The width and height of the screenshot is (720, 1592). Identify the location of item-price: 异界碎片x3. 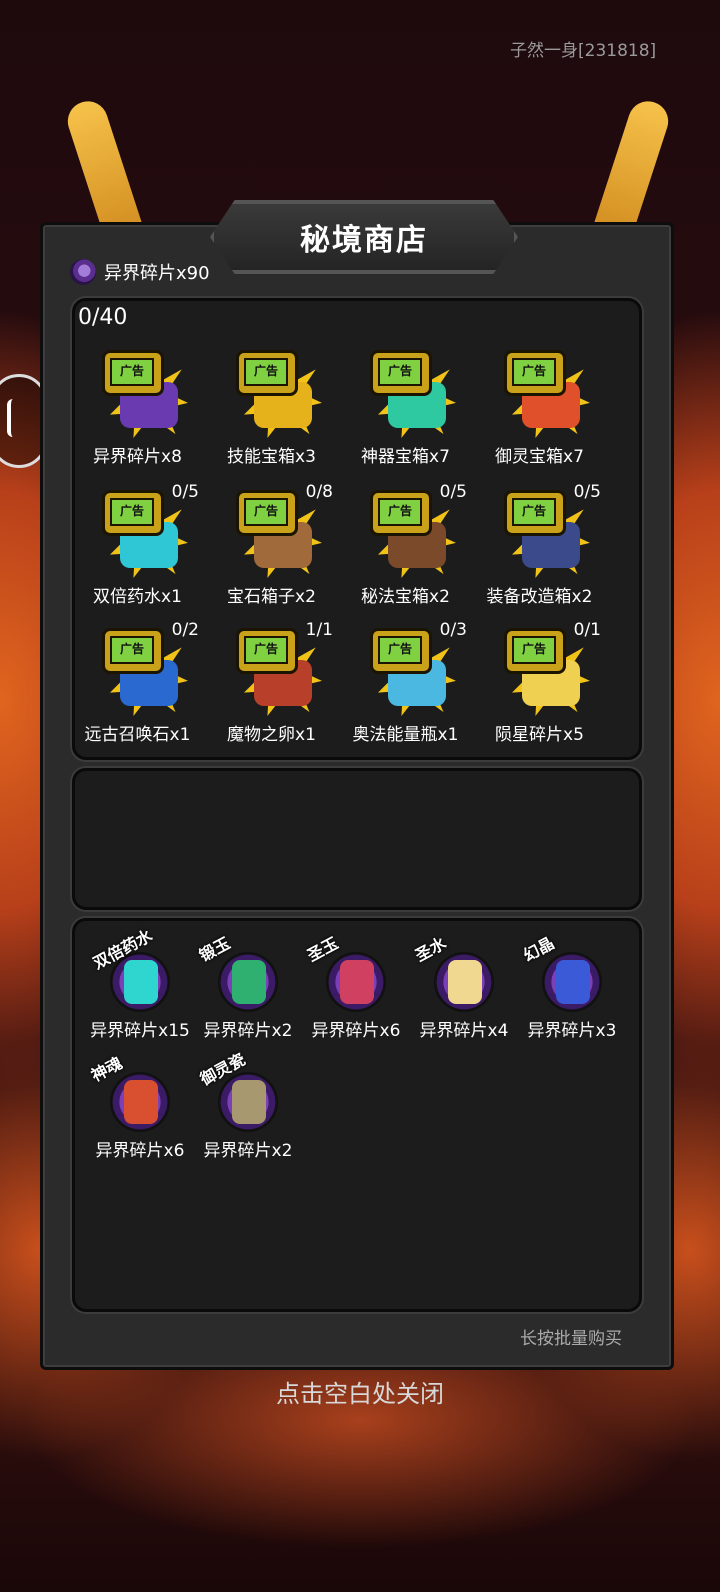
(572, 1031).